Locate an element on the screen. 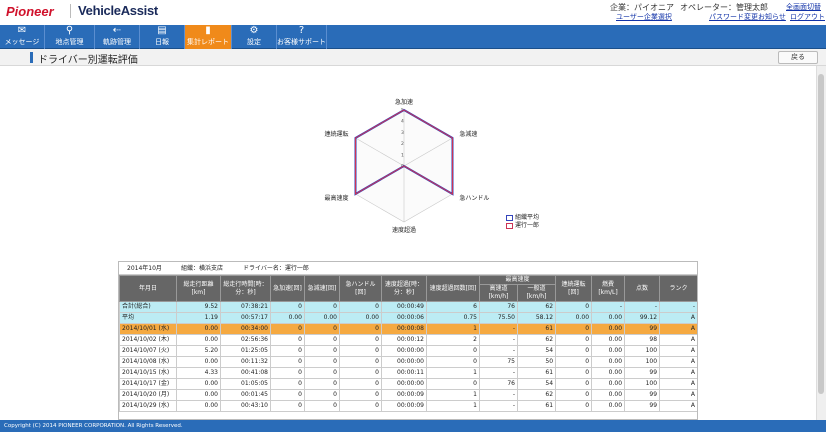  cell-distance: 4.33 is located at coordinates (198, 373).